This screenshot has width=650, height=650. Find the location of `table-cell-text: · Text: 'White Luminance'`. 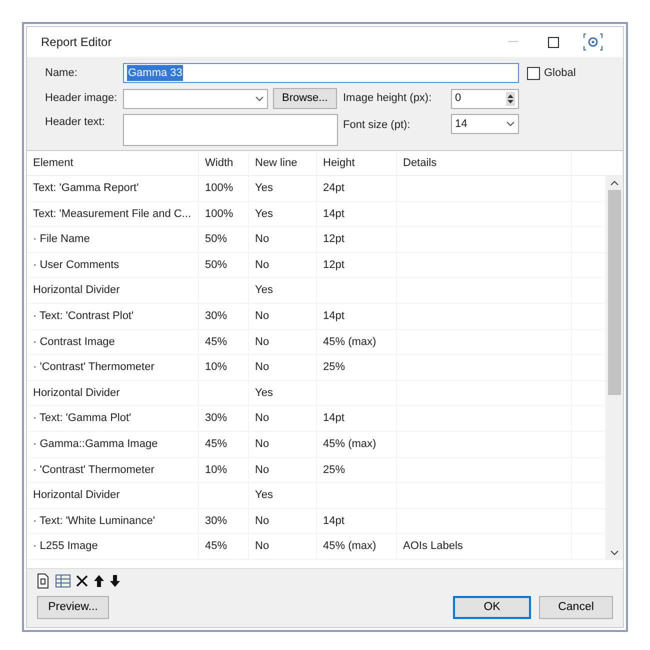

table-cell-text: · Text: 'White Luminance' is located at coordinates (94, 521).